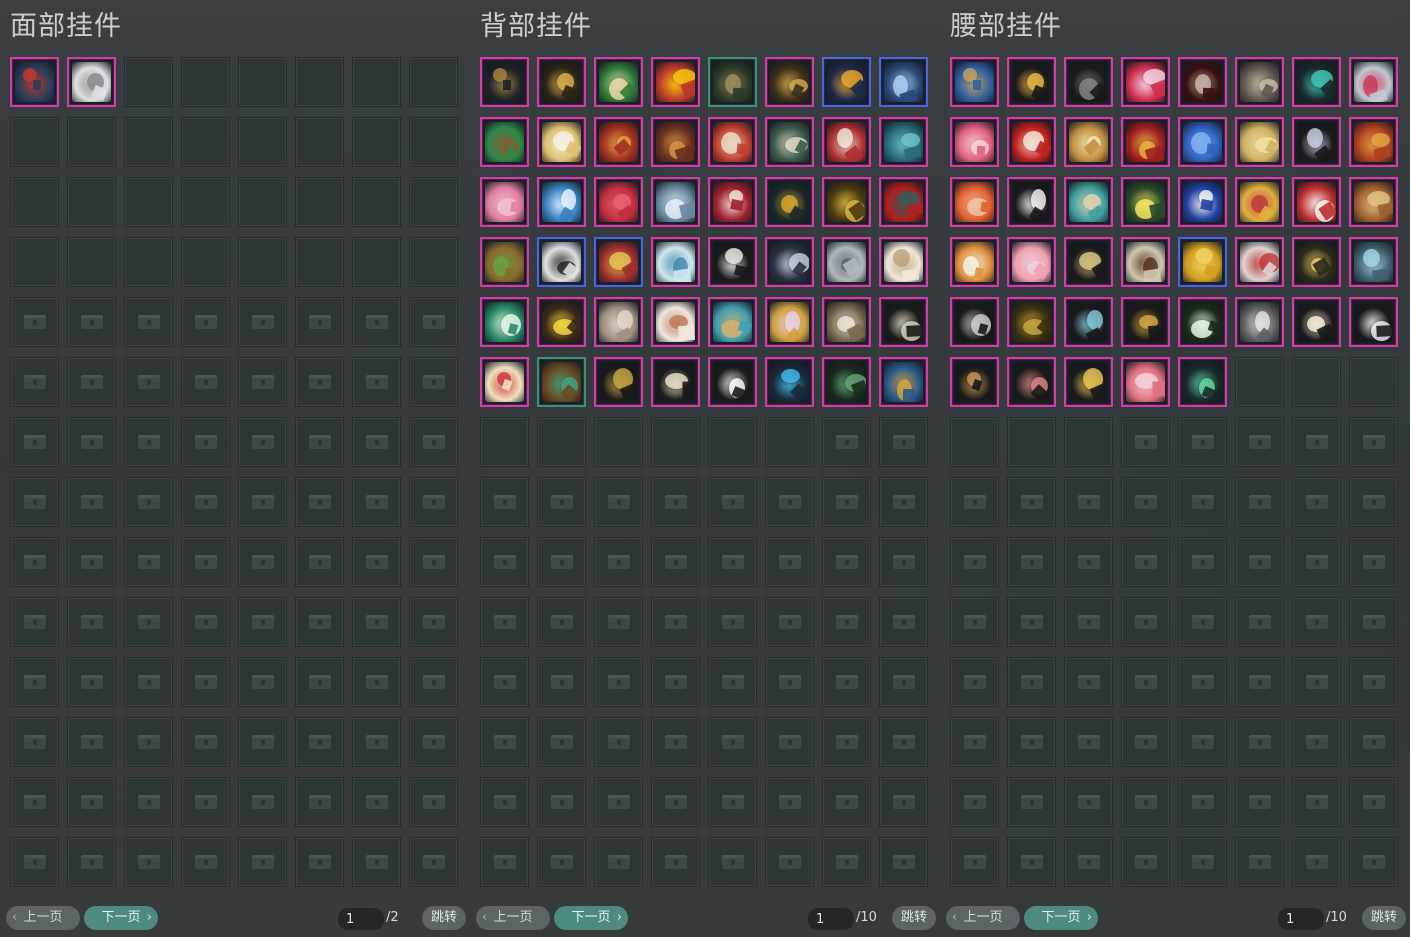  What do you see at coordinates (1384, 918) in the screenshot?
I see `jump-button: 跳转` at bounding box center [1384, 918].